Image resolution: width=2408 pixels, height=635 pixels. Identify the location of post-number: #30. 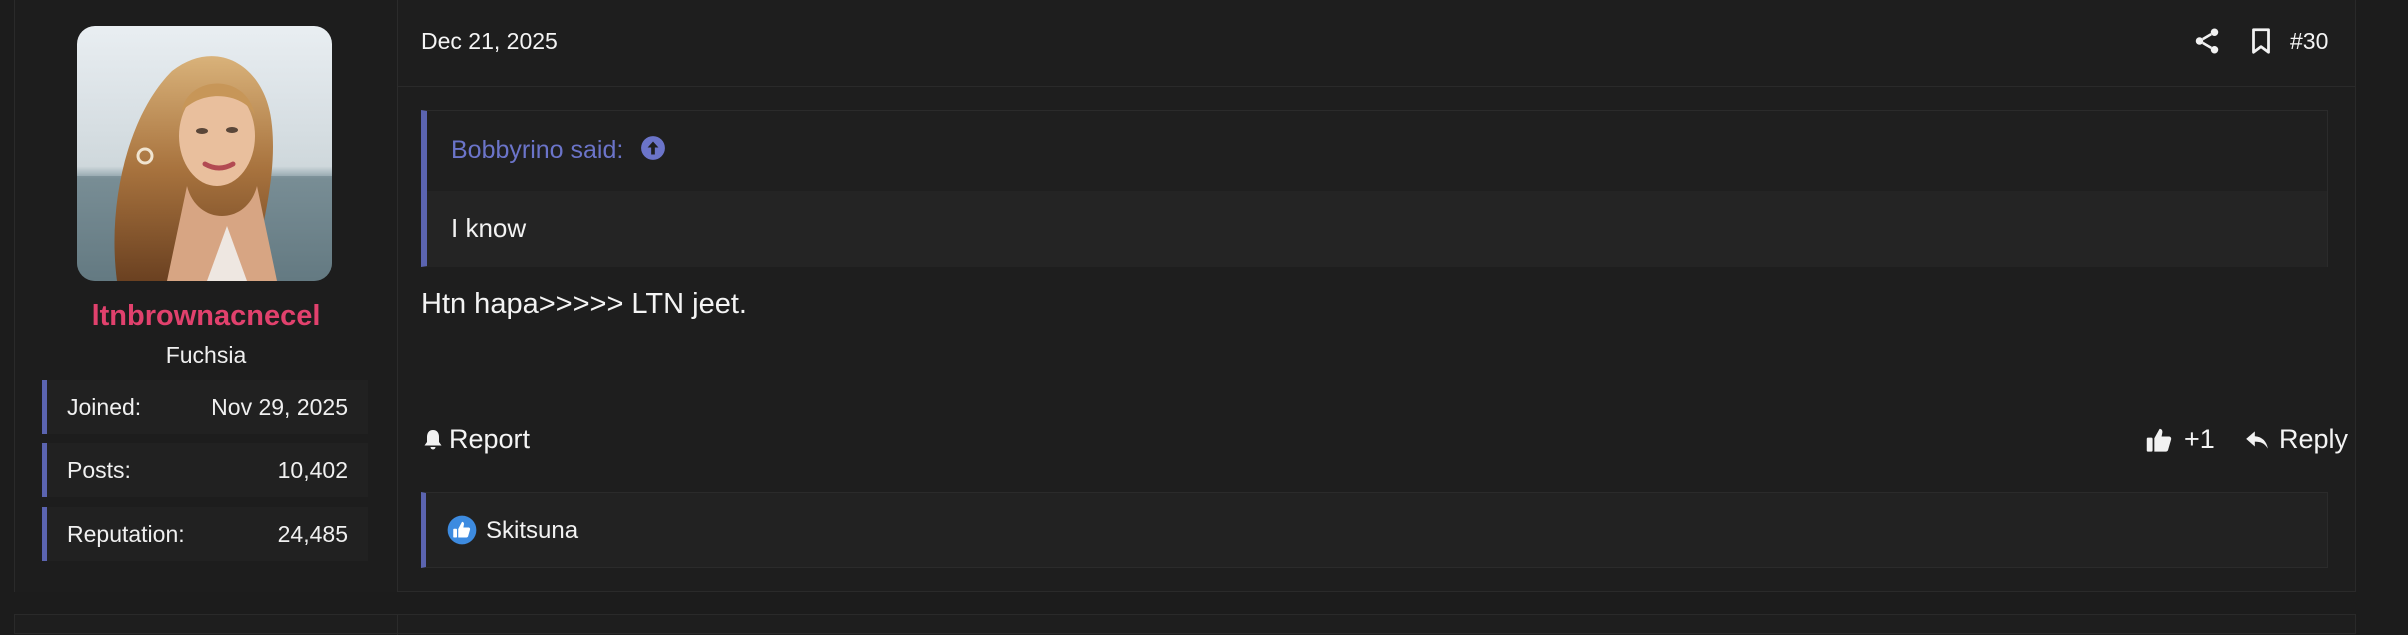
(2309, 41).